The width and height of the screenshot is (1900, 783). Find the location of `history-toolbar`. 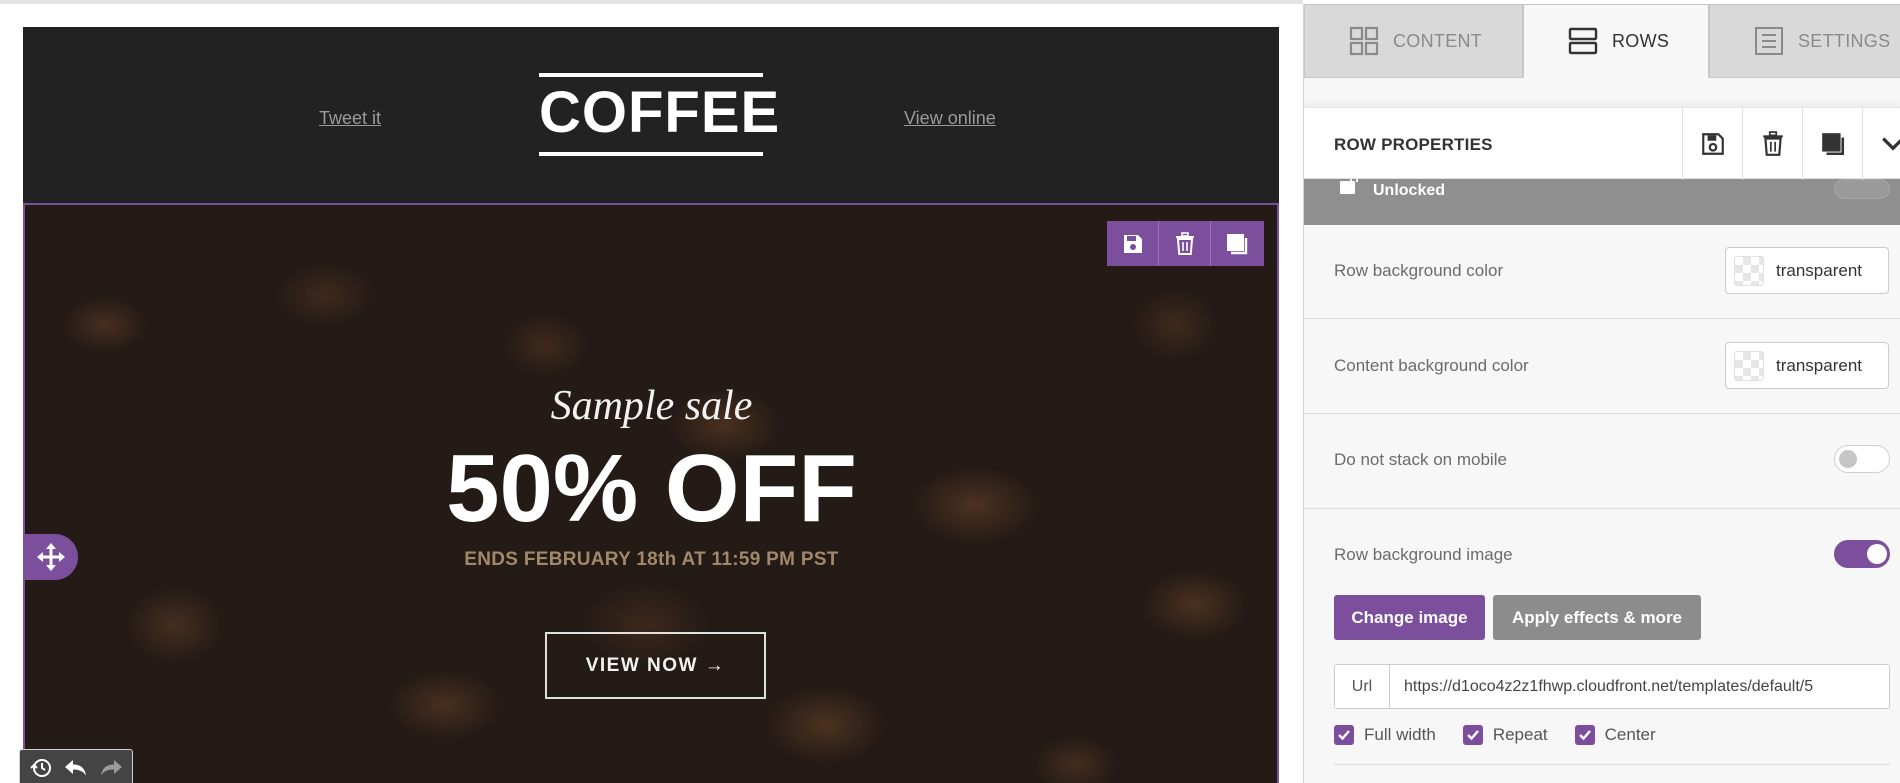

history-toolbar is located at coordinates (76, 766).